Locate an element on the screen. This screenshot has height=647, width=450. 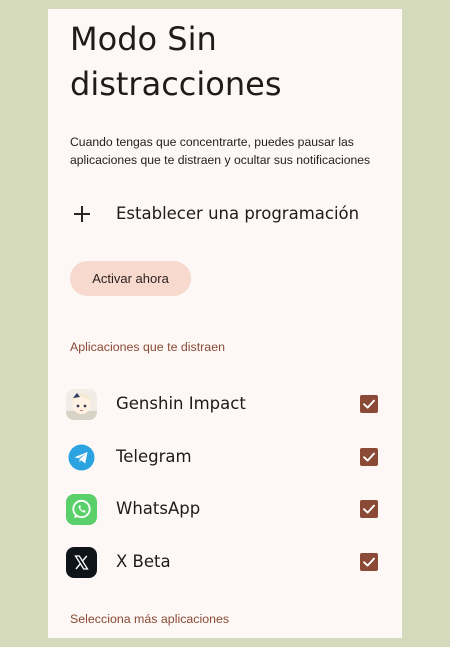
app-checkbox-x-beta is located at coordinates (369, 562).